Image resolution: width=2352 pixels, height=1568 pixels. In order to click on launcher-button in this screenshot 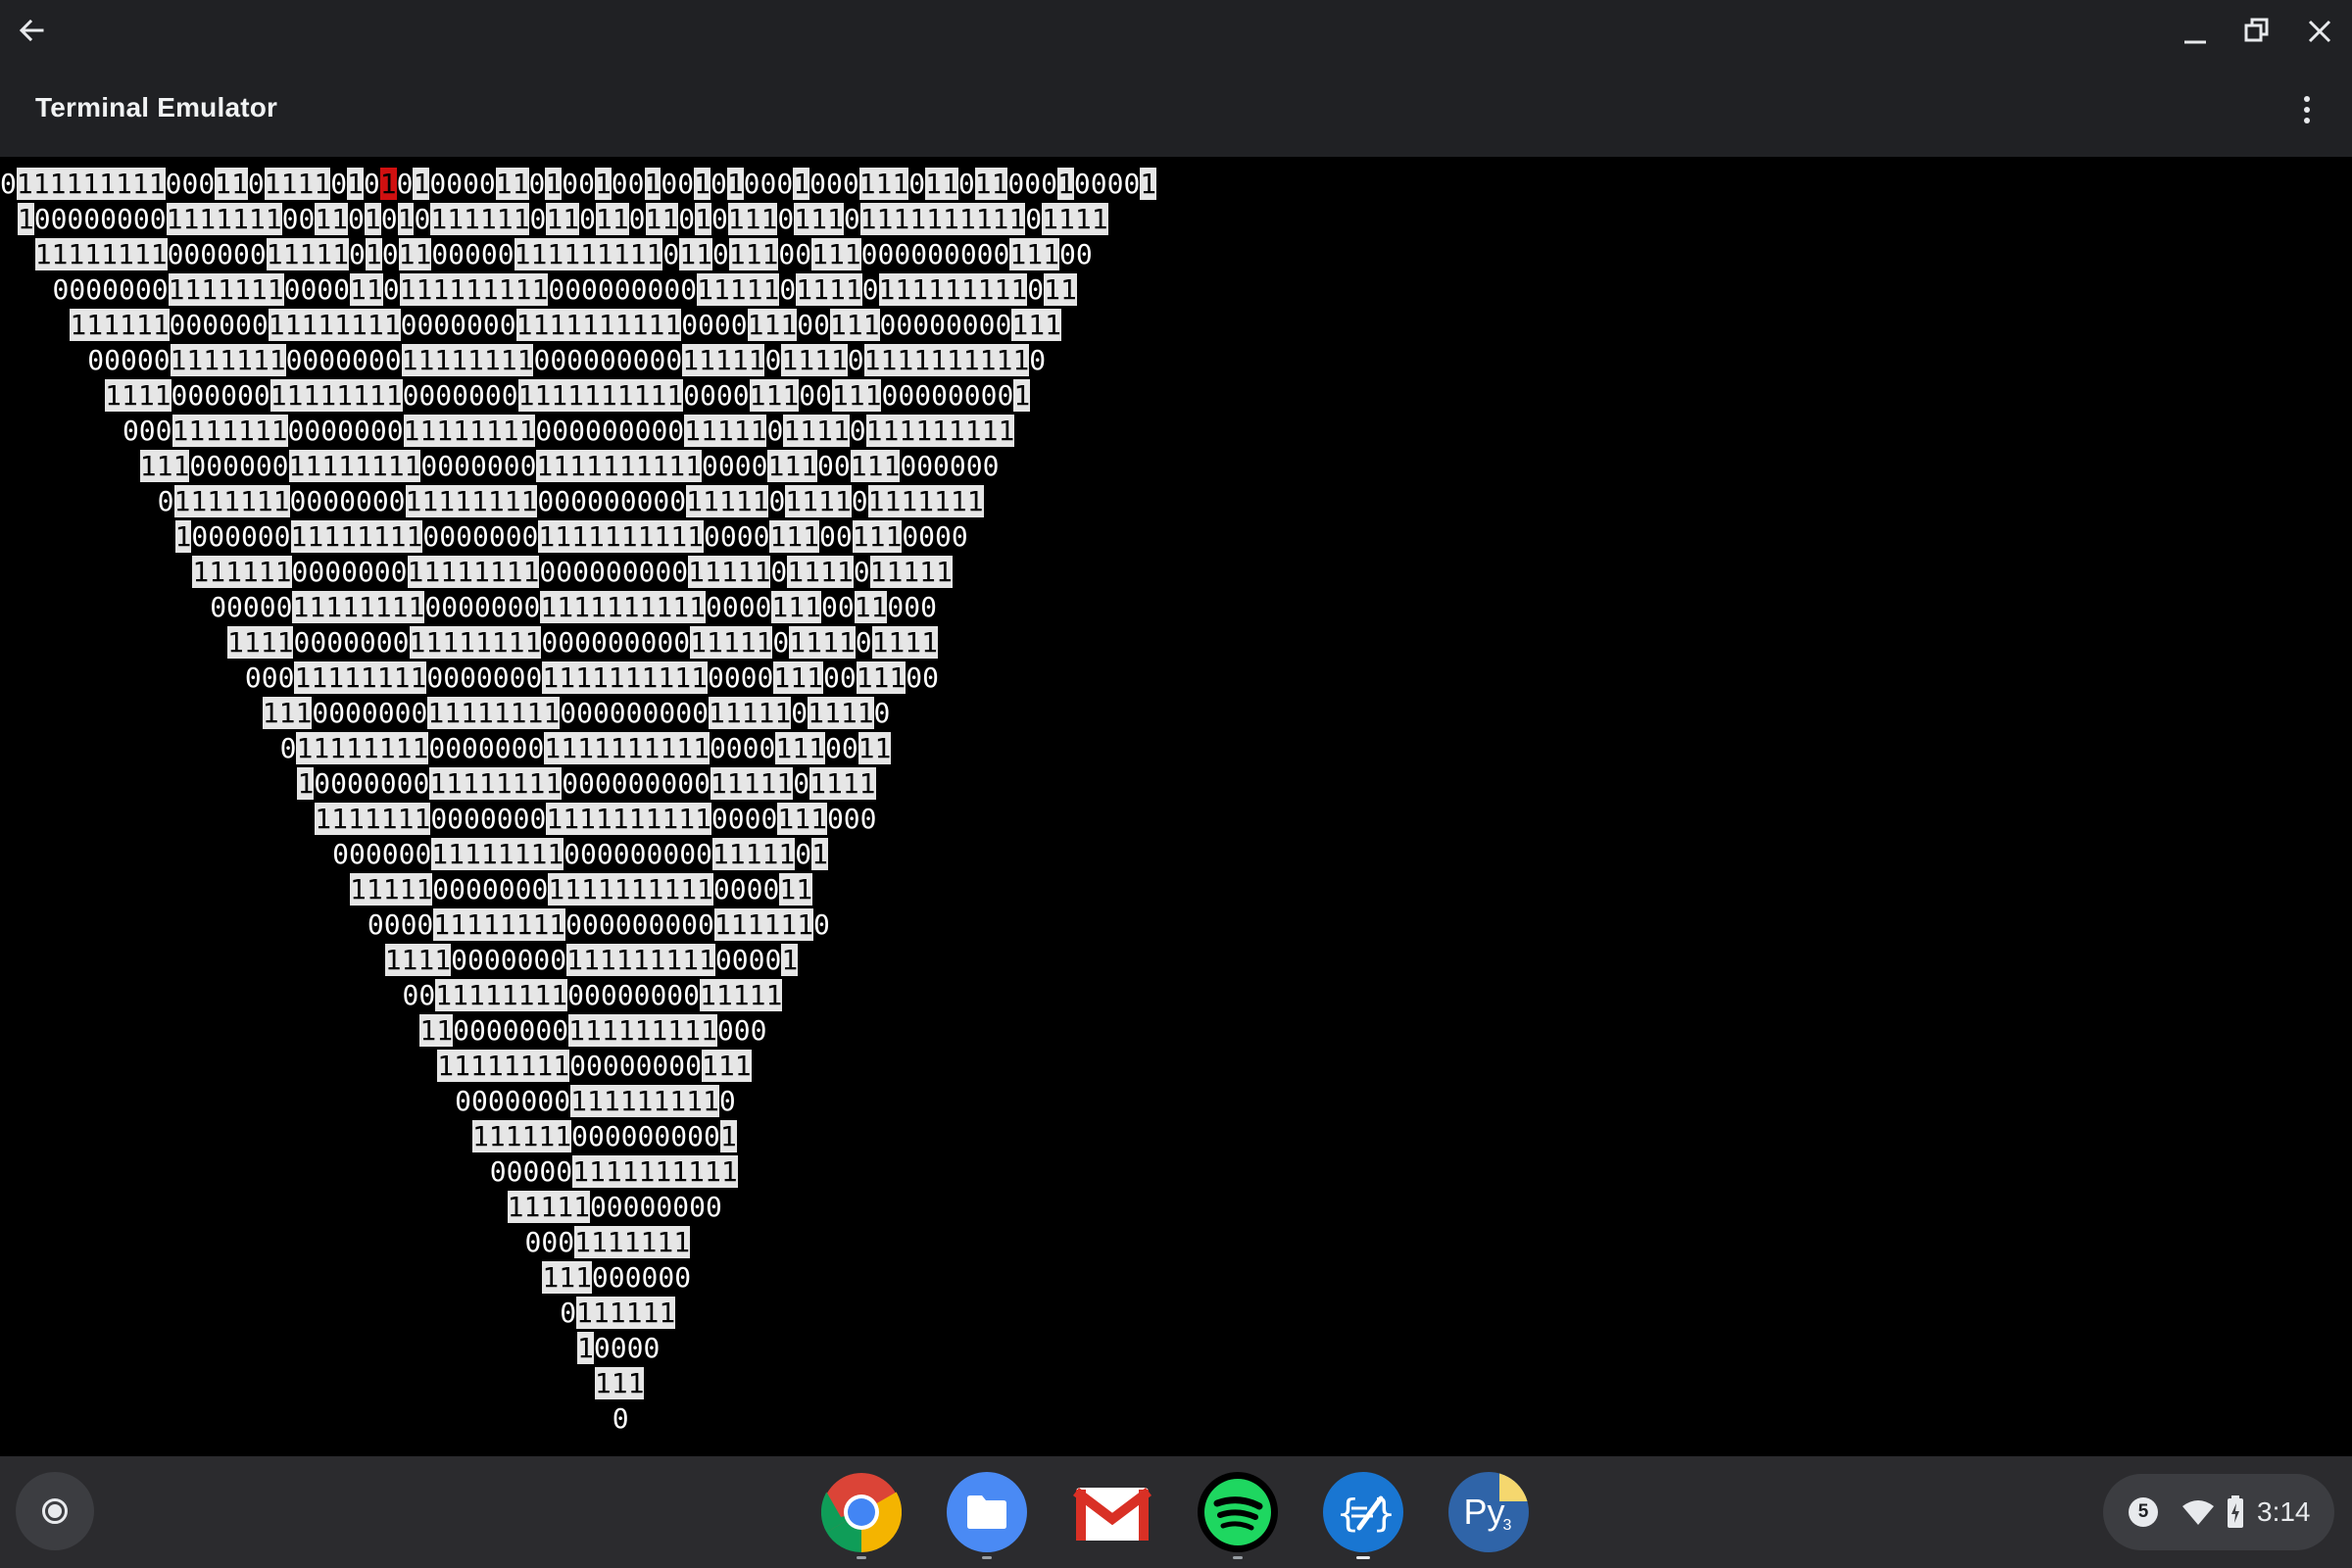, I will do `click(55, 1511)`.